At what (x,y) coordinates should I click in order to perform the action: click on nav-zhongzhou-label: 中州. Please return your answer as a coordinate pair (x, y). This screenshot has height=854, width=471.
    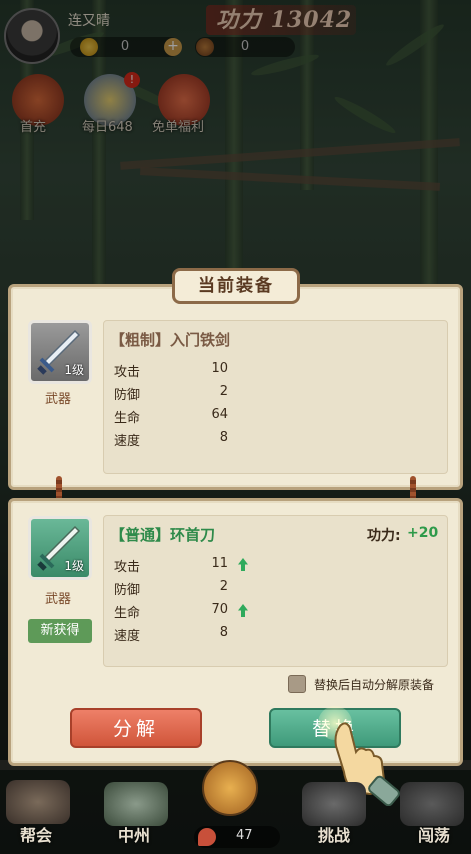
    Looking at the image, I should click on (134, 834).